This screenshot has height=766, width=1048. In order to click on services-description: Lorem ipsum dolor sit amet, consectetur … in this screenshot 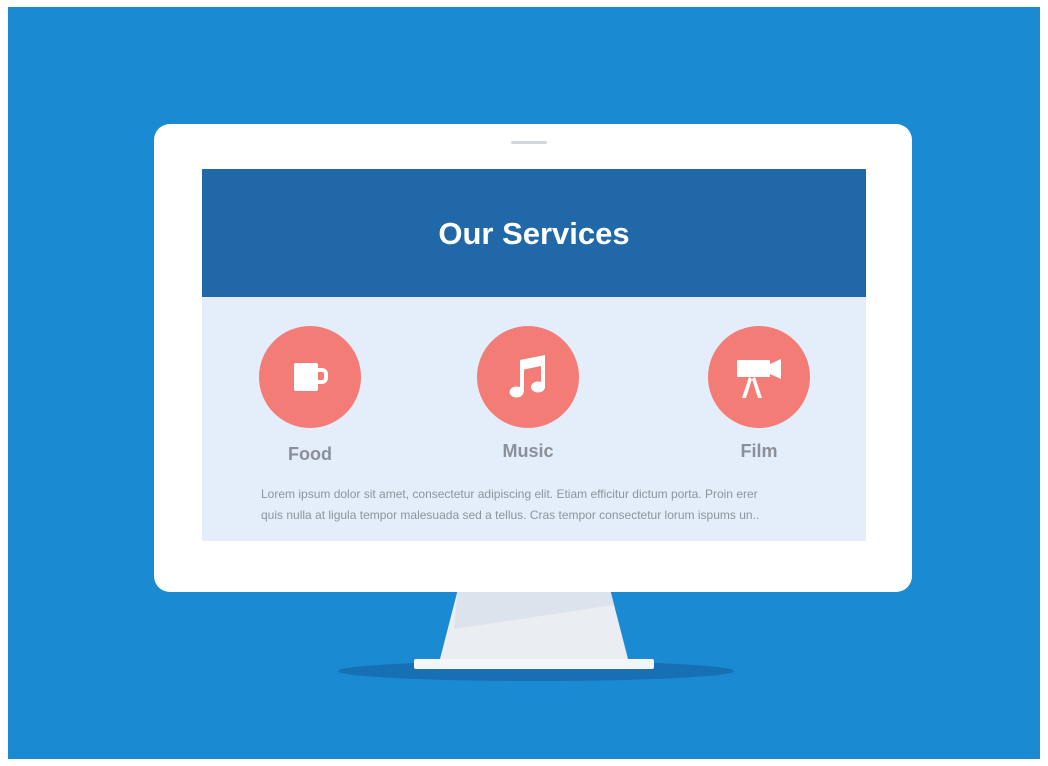, I will do `click(541, 505)`.